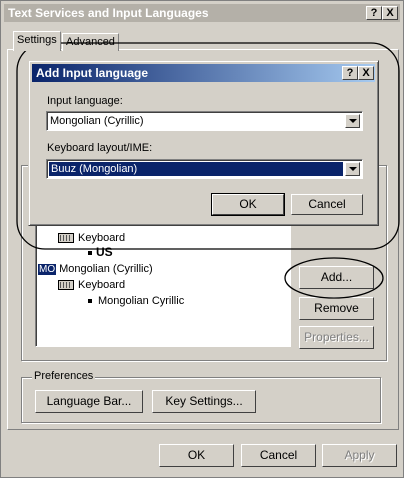 Image resolution: width=404 pixels, height=479 pixels. I want to click on tab-settings-label: Settings, so click(37, 40).